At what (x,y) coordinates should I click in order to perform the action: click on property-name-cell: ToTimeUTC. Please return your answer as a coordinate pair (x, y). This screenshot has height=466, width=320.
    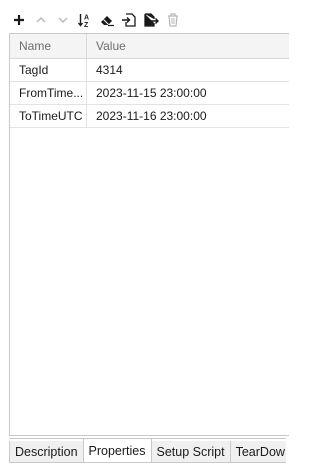
    Looking at the image, I should click on (48, 116).